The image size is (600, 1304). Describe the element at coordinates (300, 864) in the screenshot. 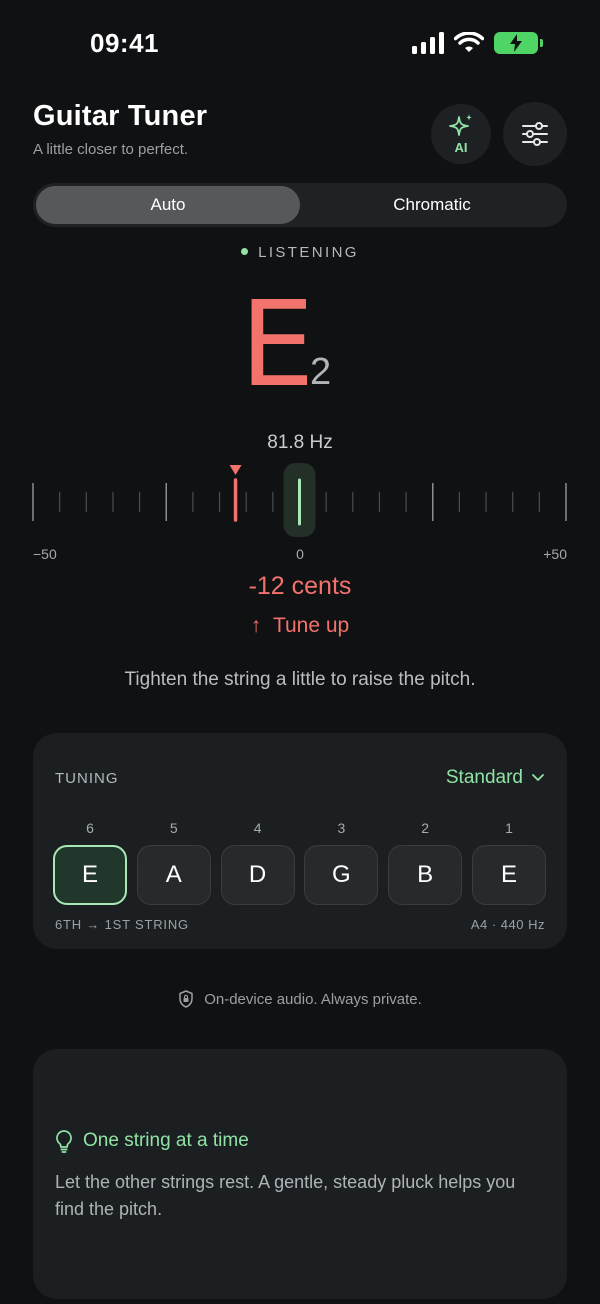

I see `string-selector: 6E5A4D3G2B1E` at that location.